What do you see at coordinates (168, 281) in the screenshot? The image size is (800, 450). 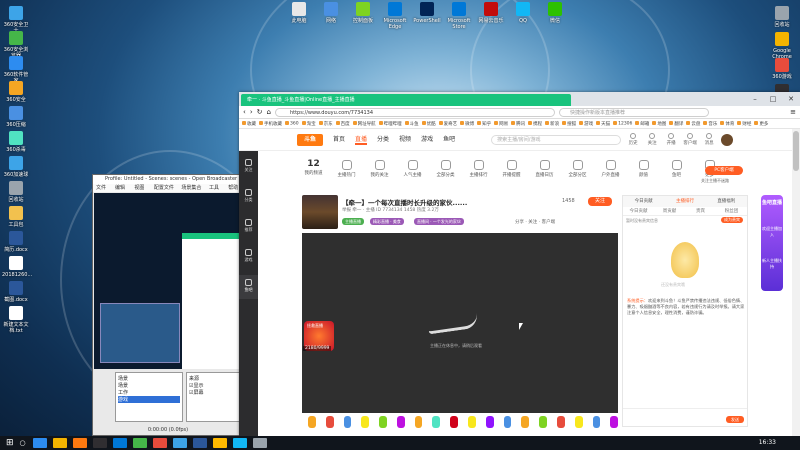 I see `obs-preview` at bounding box center [168, 281].